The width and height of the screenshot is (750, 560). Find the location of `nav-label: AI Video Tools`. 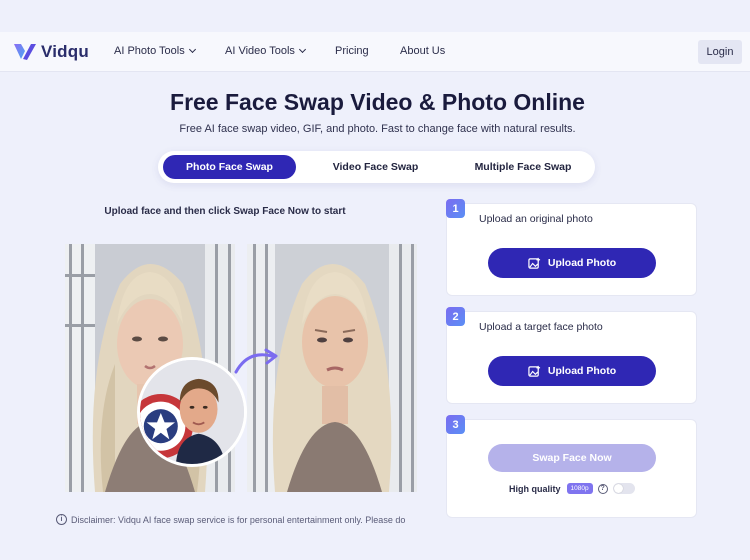

nav-label: AI Video Tools is located at coordinates (260, 51).